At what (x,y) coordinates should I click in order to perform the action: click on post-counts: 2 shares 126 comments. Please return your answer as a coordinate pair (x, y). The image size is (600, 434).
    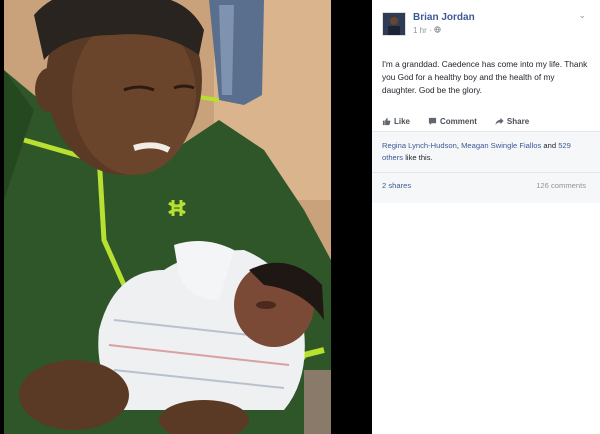
    Looking at the image, I should click on (486, 185).